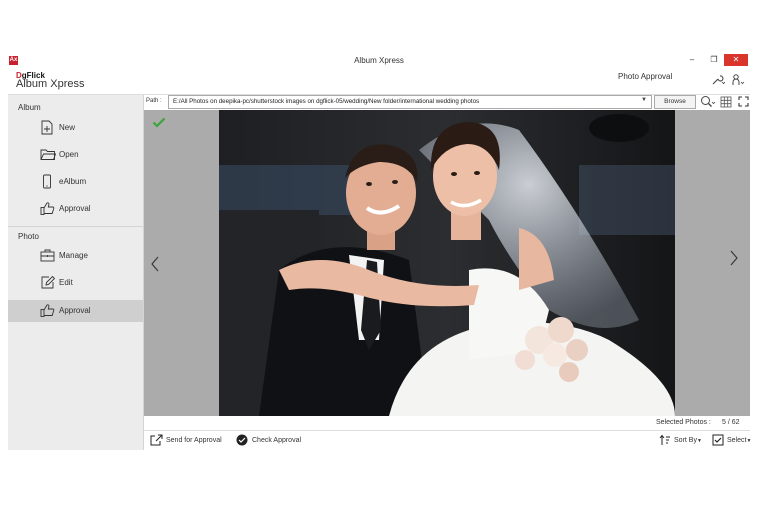  What do you see at coordinates (67, 127) in the screenshot?
I see `sidebar-item-label: New` at bounding box center [67, 127].